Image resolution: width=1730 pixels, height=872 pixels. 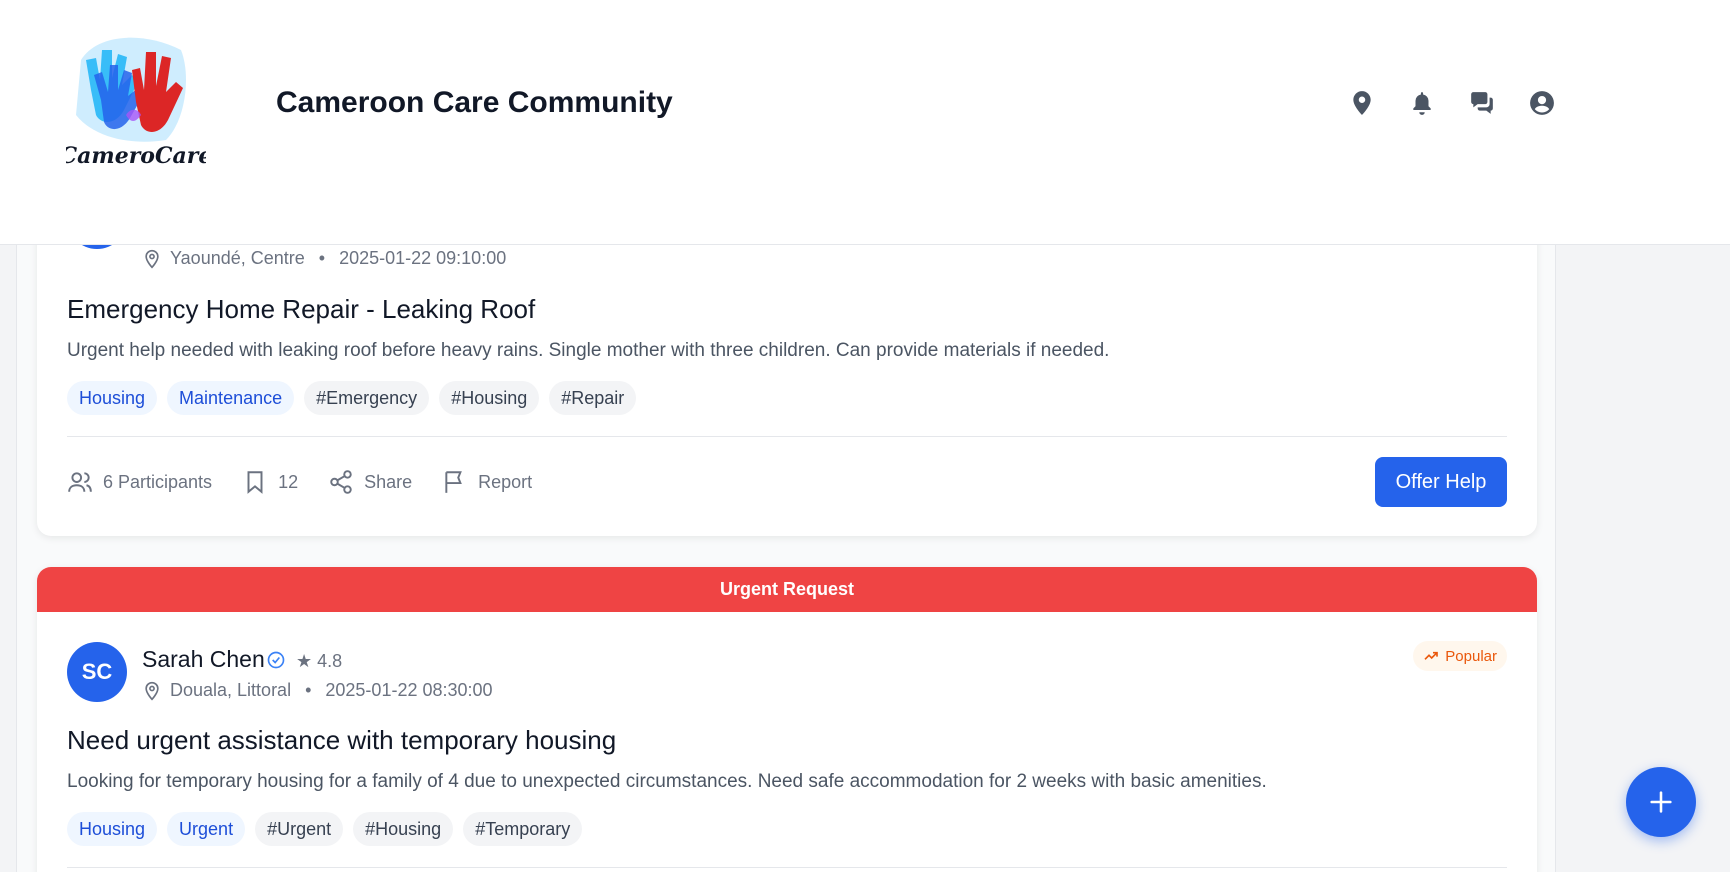 I want to click on post-meta: Yaoundé, Centre • 2025-01-22 09:10:00, so click(x=324, y=258).